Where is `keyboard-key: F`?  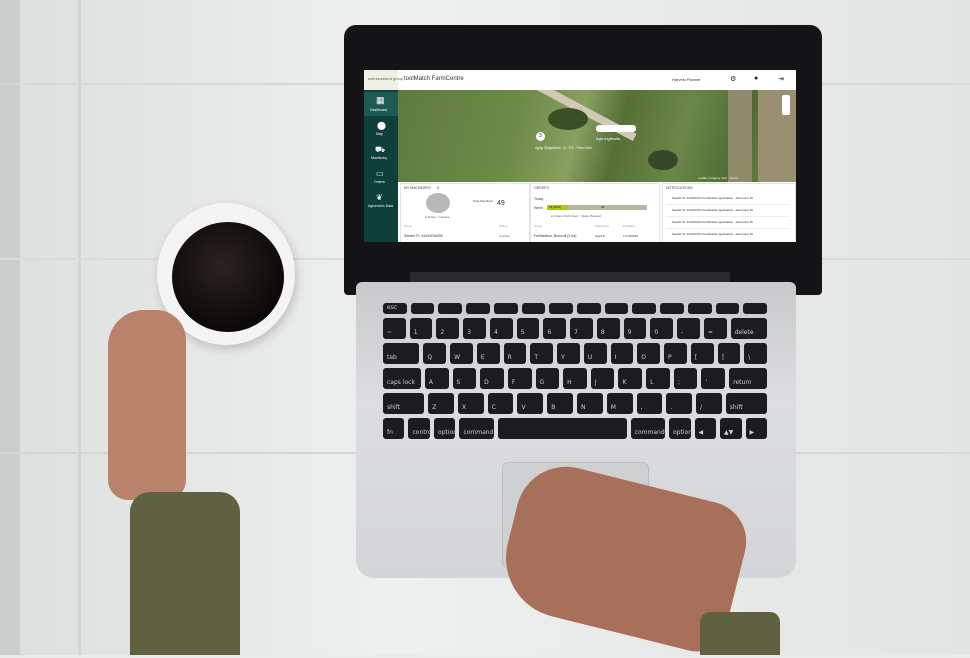
keyboard-key: F is located at coordinates (519, 378).